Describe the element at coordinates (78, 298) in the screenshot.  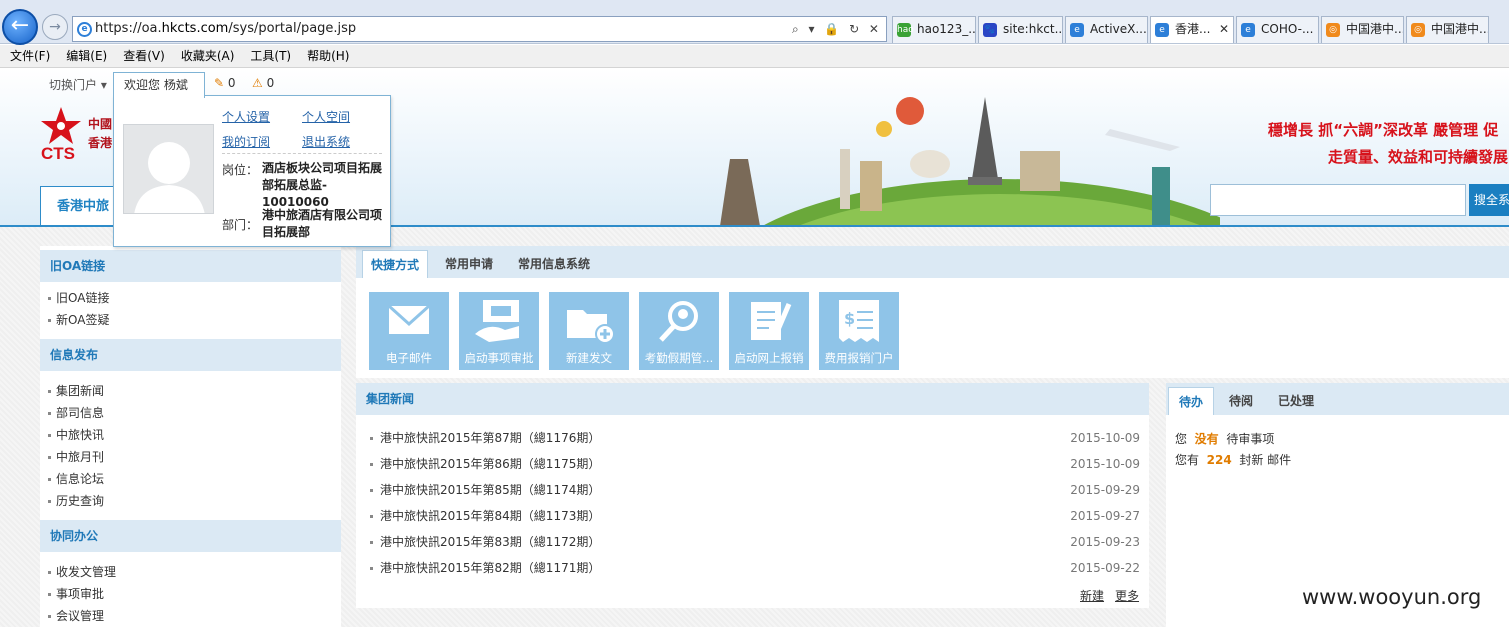
I see `sidebar-item-old-oa-link: 旧OA链接` at that location.